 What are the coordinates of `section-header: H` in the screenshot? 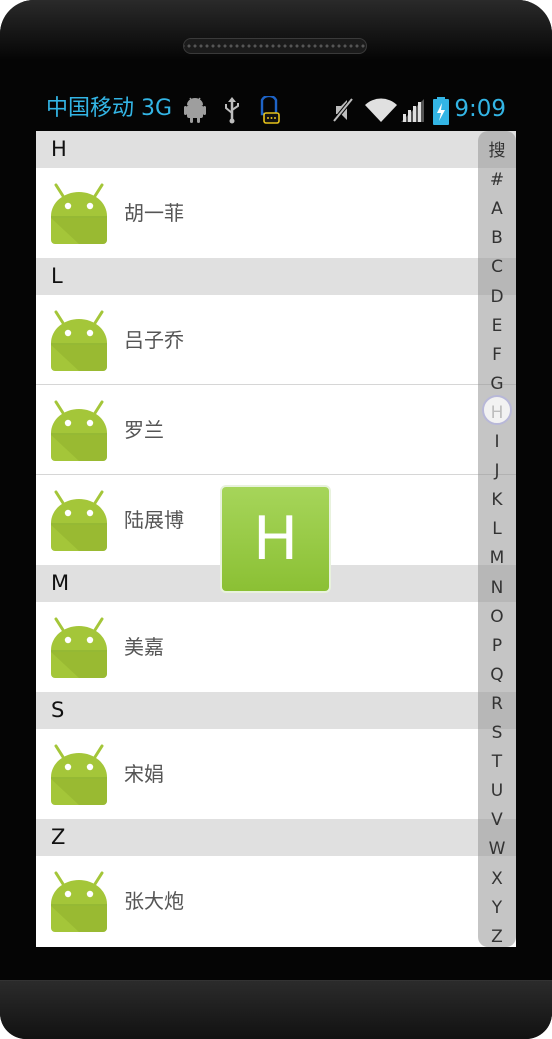 It's located at (276, 149).